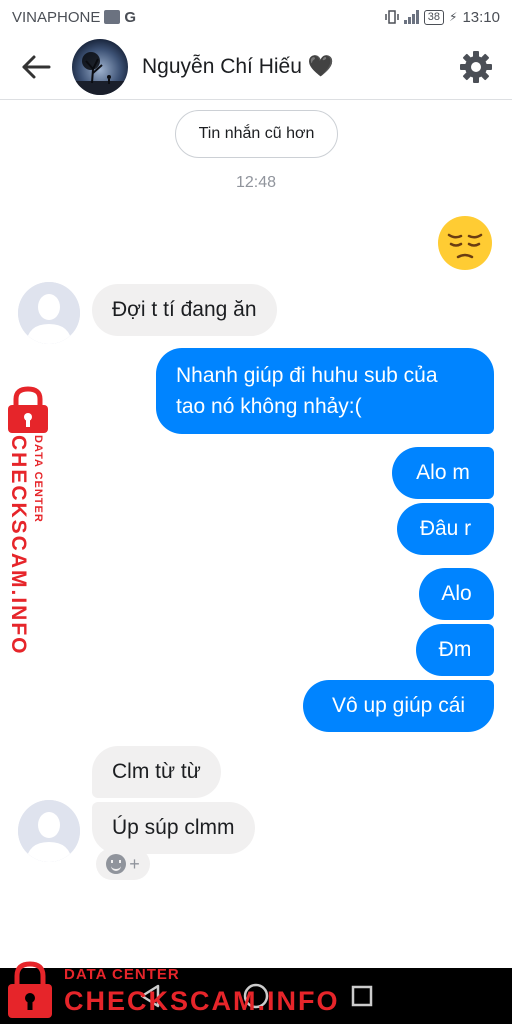  I want to click on conversation-header: Nguyễn Chí Hiếu 🖤, so click(256, 67).